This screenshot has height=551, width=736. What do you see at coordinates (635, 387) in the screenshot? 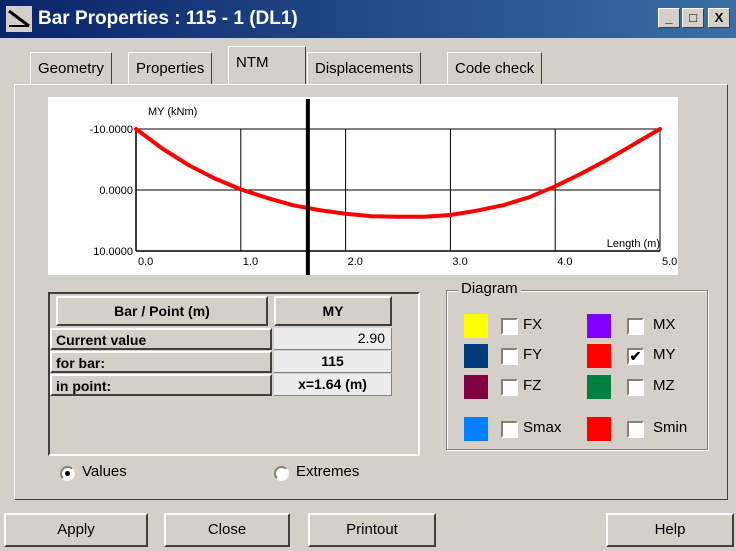
I see `mz-checkbox` at bounding box center [635, 387].